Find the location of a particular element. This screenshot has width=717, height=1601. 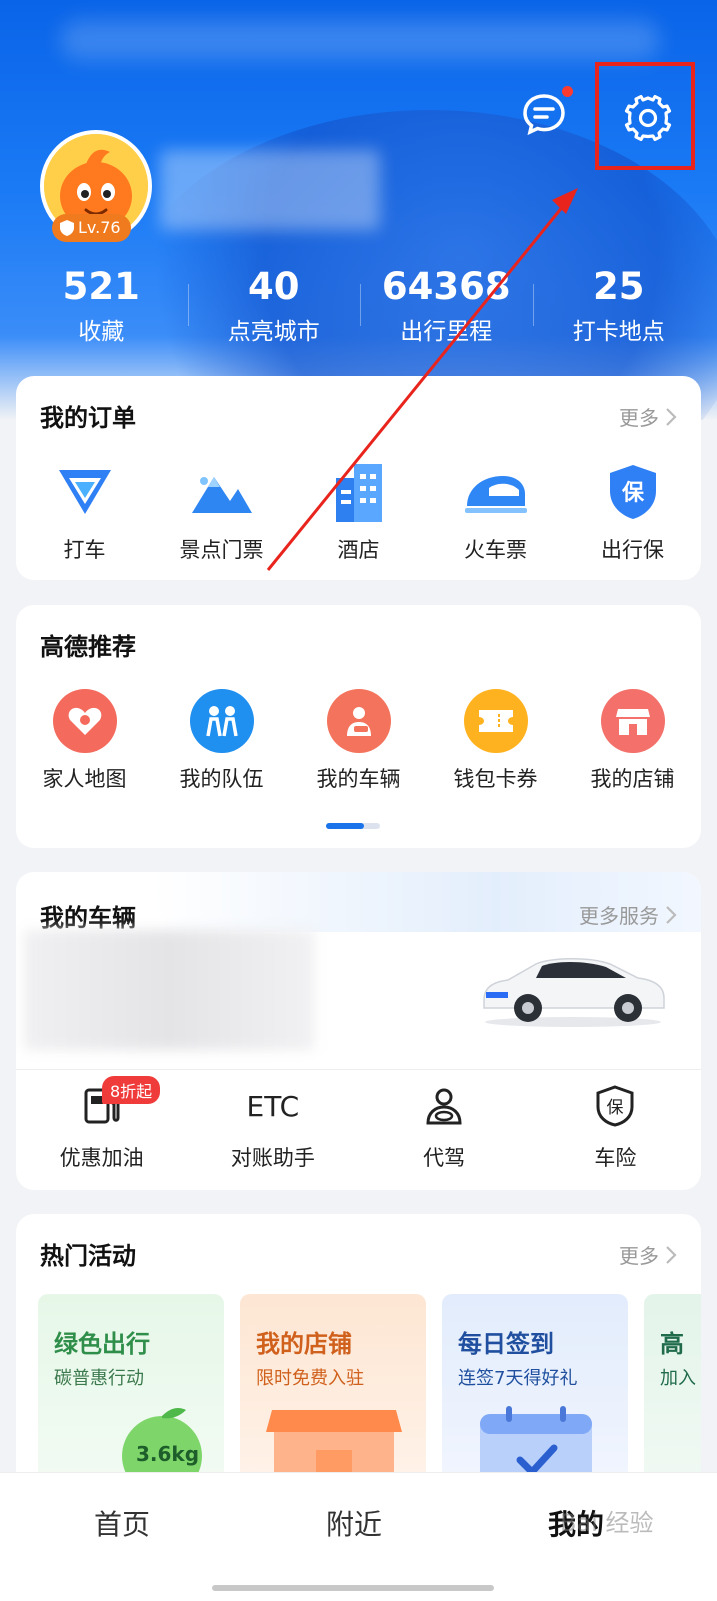

activity-title: 绿色出行 is located at coordinates (102, 1344).